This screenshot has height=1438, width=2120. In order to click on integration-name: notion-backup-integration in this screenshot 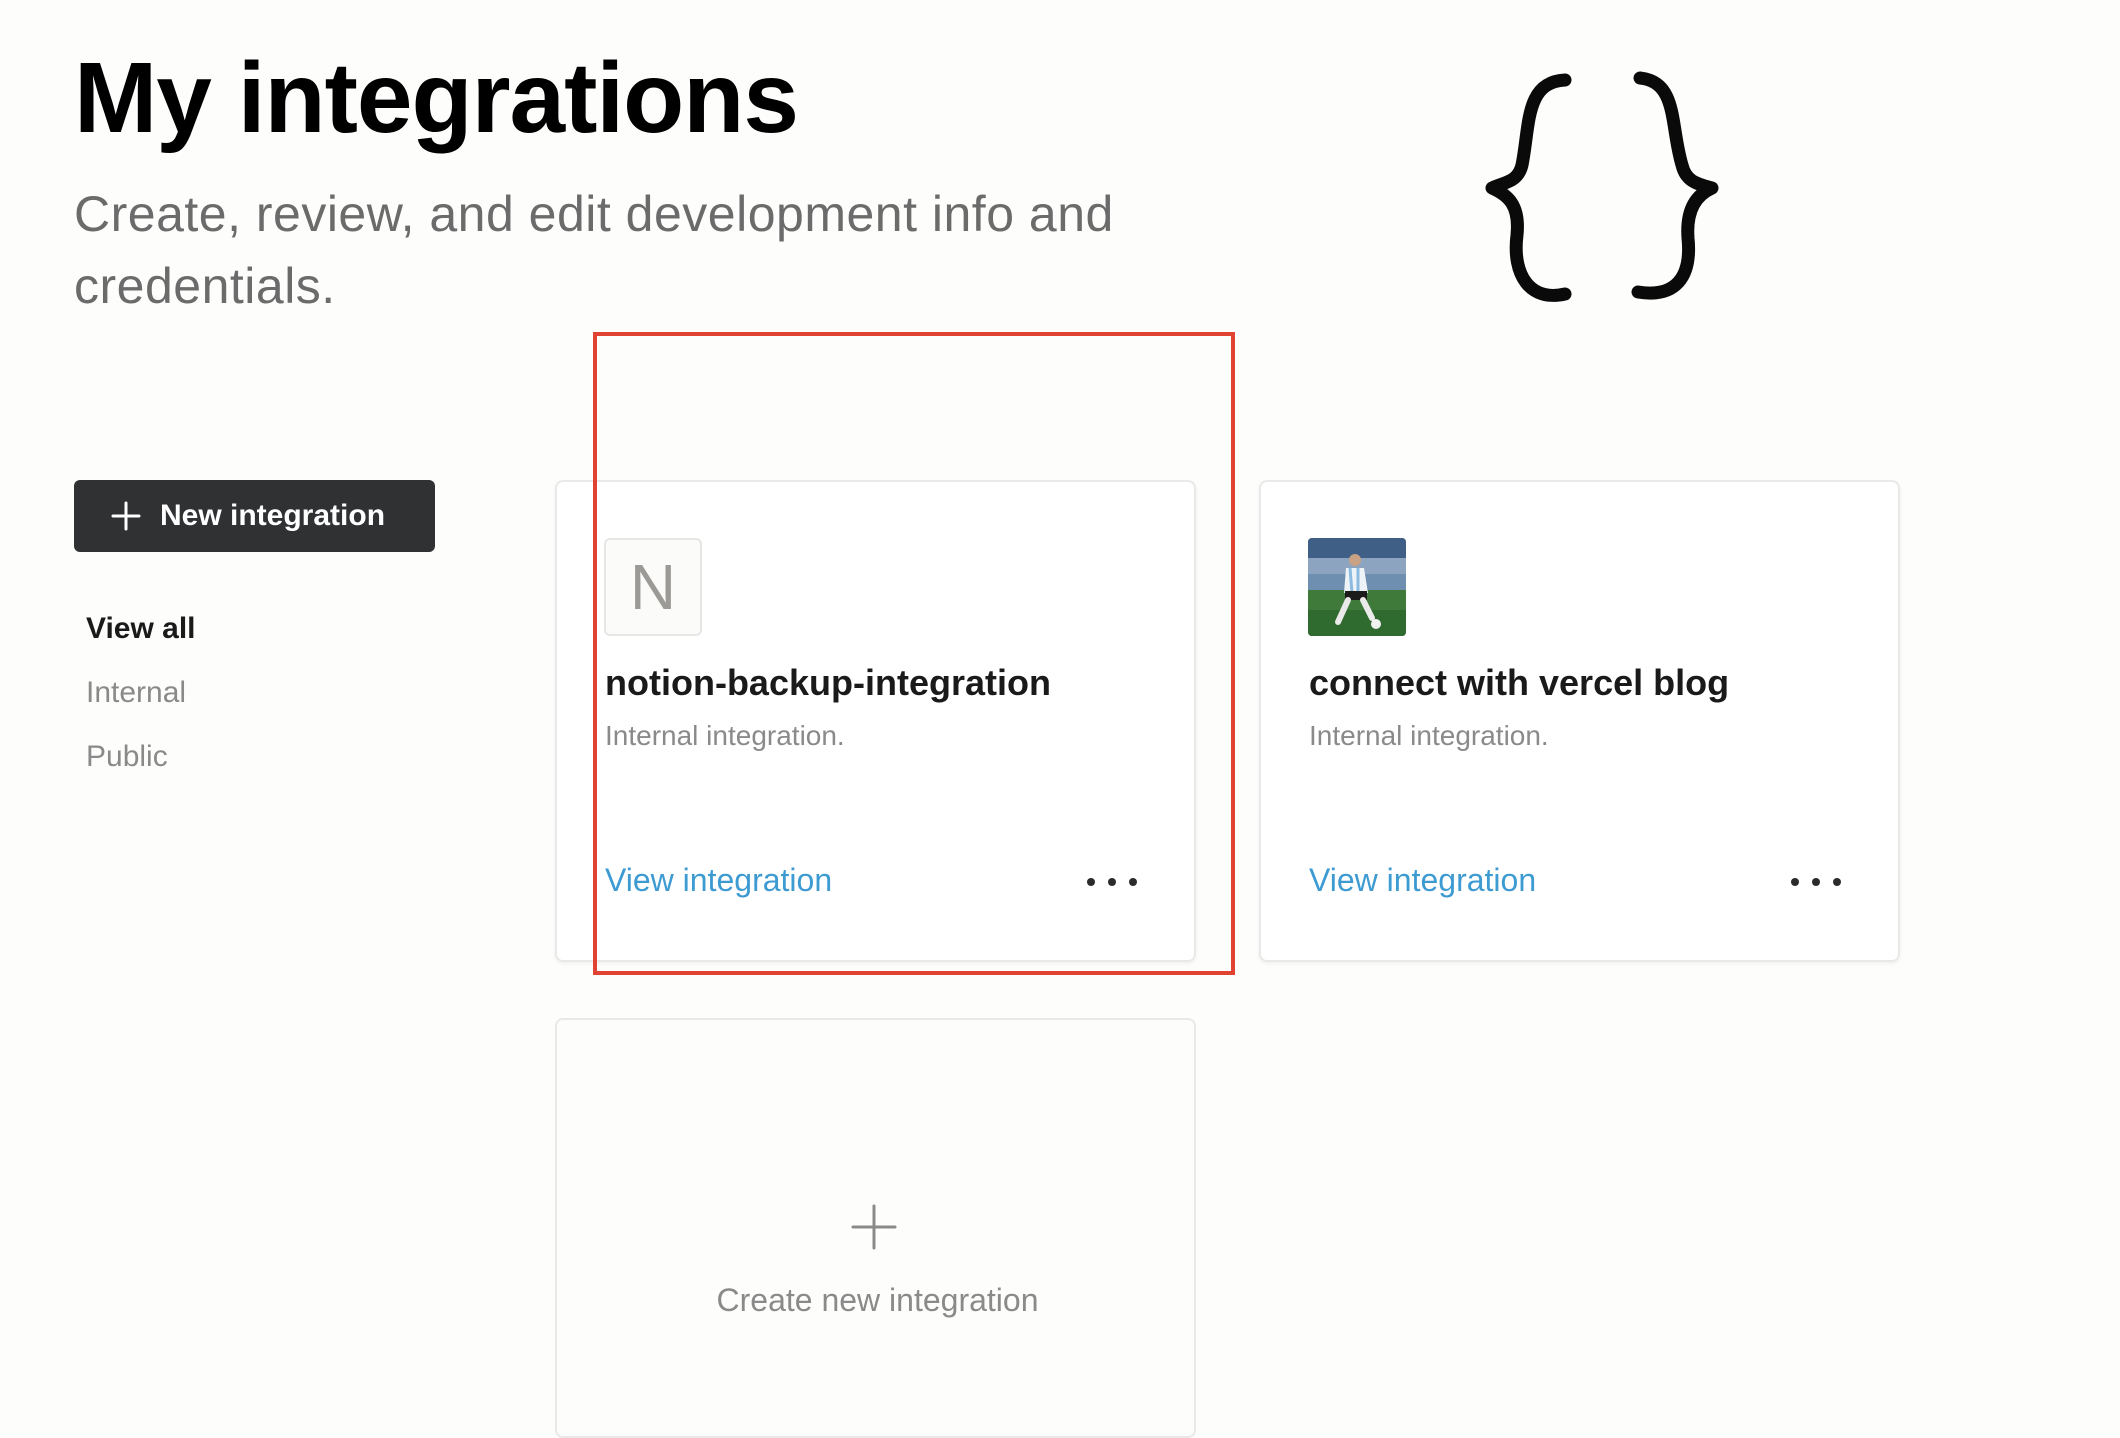, I will do `click(828, 682)`.